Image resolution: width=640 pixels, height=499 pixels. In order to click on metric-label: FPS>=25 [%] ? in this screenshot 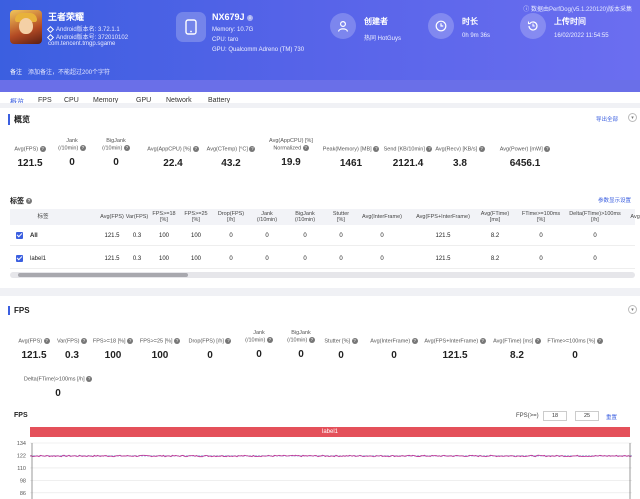, I will do `click(160, 341)`.